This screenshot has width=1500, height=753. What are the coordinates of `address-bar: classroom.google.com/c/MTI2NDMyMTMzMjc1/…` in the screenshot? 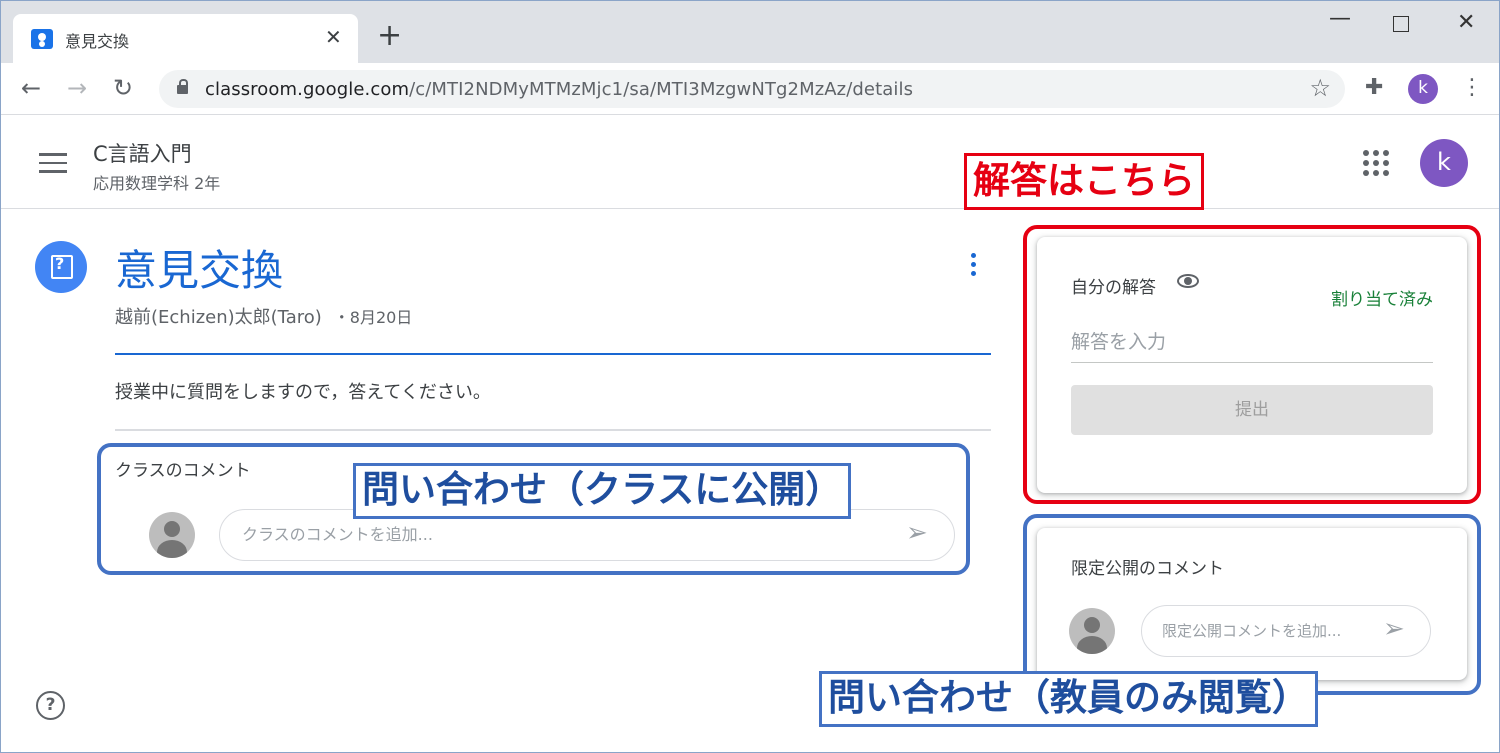 It's located at (752, 89).